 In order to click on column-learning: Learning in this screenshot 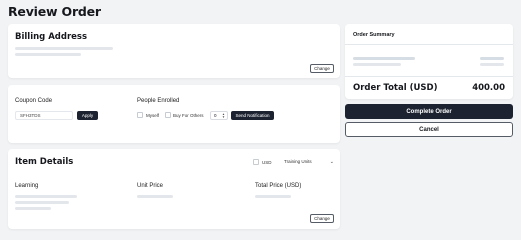, I will do `click(27, 186)`.